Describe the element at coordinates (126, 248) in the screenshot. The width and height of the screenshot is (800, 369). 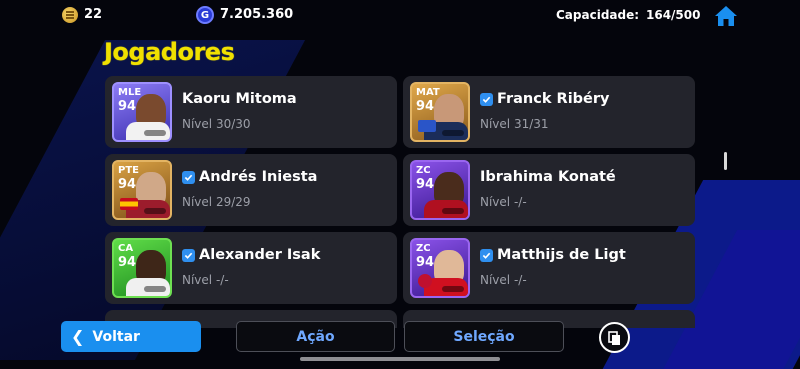
I see `position-label: CA` at that location.